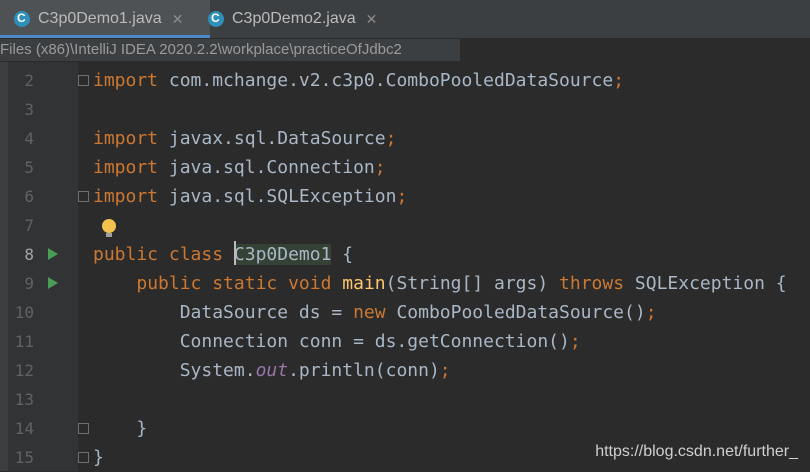 This screenshot has height=472, width=810. I want to click on code-line: 13, so click(405, 399).